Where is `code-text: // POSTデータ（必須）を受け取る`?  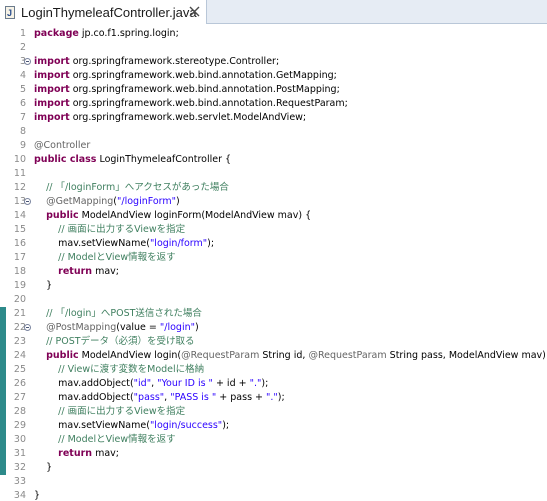 code-text: // POSTデータ（必須）を受け取る is located at coordinates (120, 341).